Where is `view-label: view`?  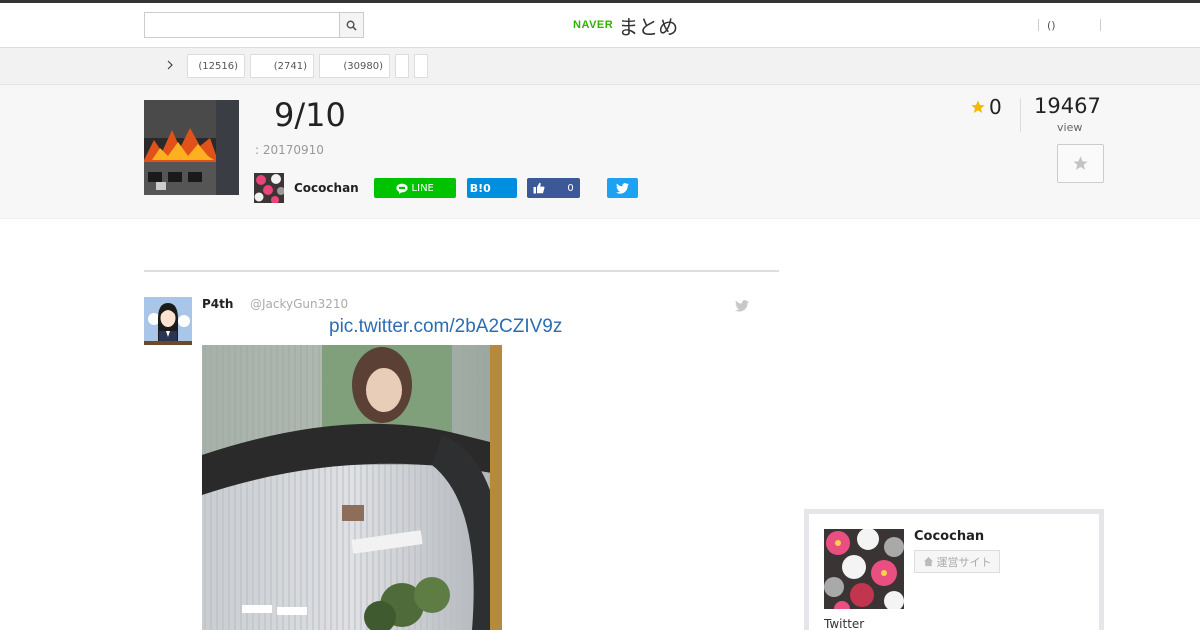 view-label: view is located at coordinates (1070, 127).